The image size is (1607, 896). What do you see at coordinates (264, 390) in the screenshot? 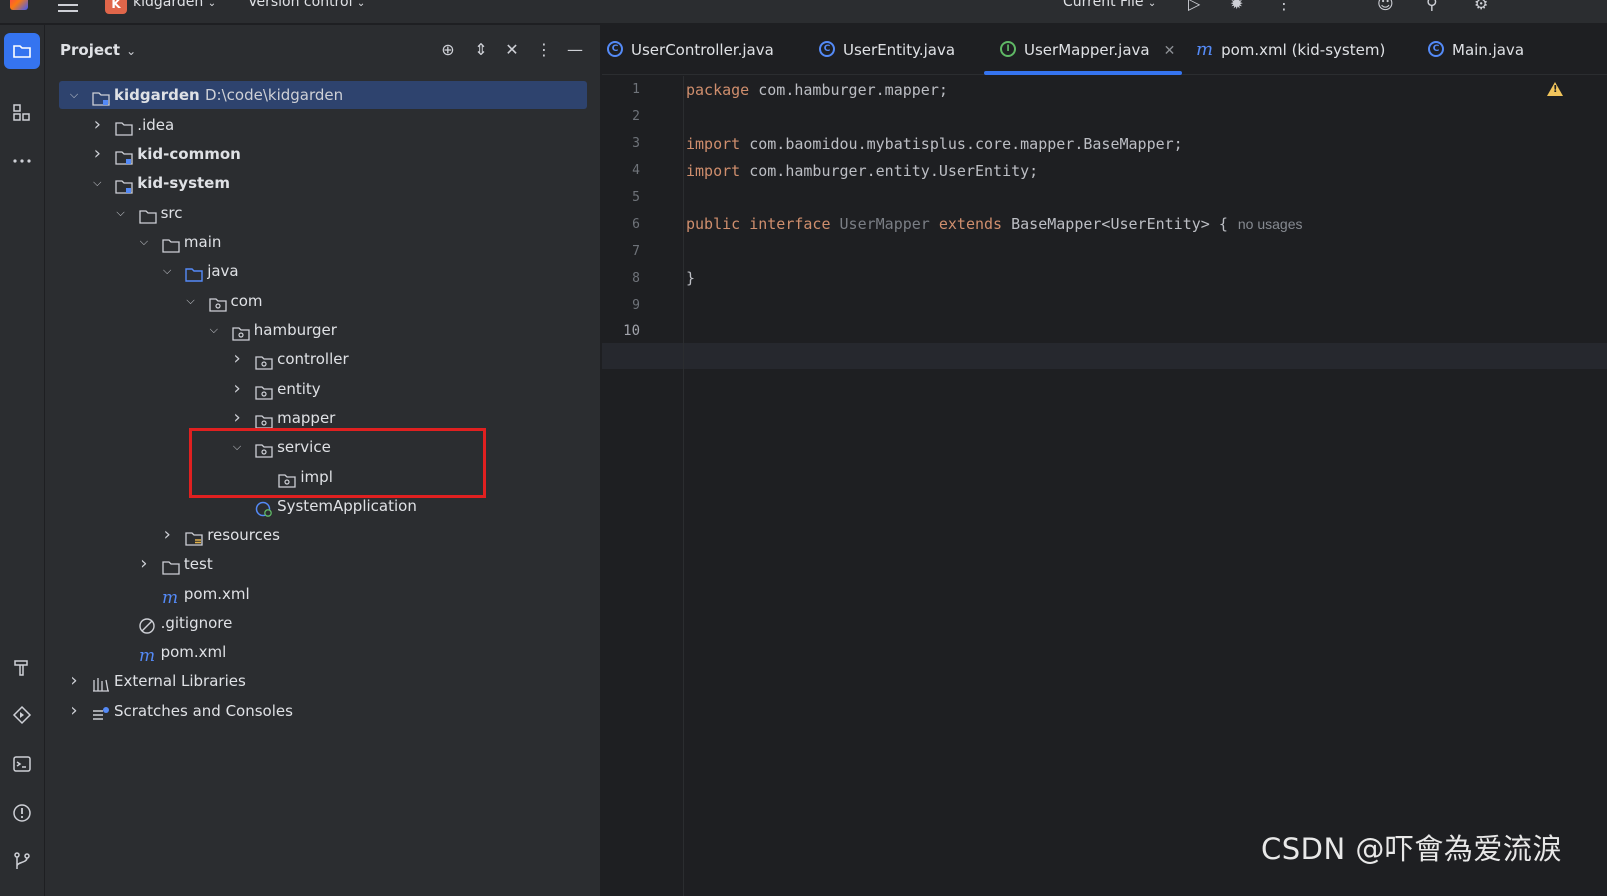
I see `package-icon` at bounding box center [264, 390].